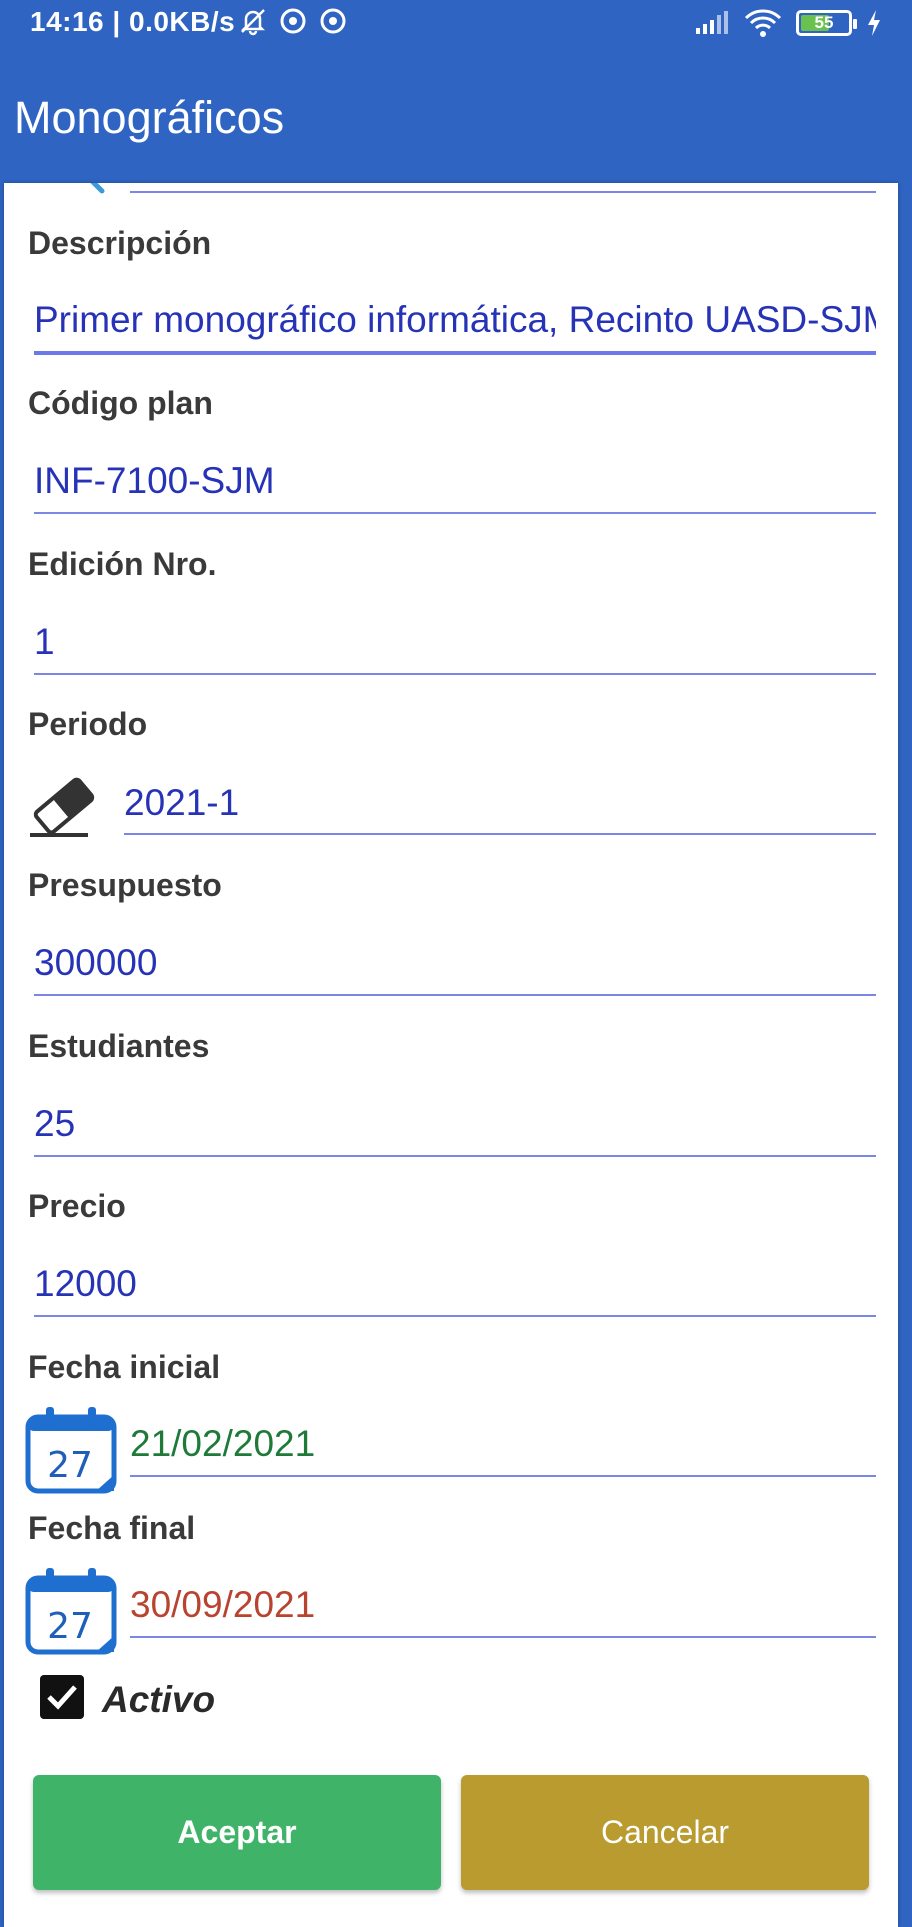 This screenshot has width=912, height=1927. I want to click on calendar-icon-end: 27, so click(71, 1611).